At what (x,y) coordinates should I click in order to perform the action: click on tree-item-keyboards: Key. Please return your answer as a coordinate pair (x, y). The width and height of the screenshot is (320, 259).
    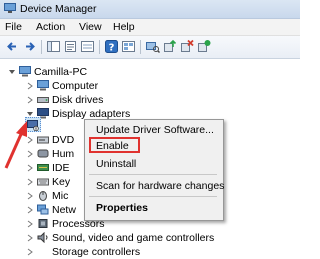
    Looking at the image, I should click on (42, 182).